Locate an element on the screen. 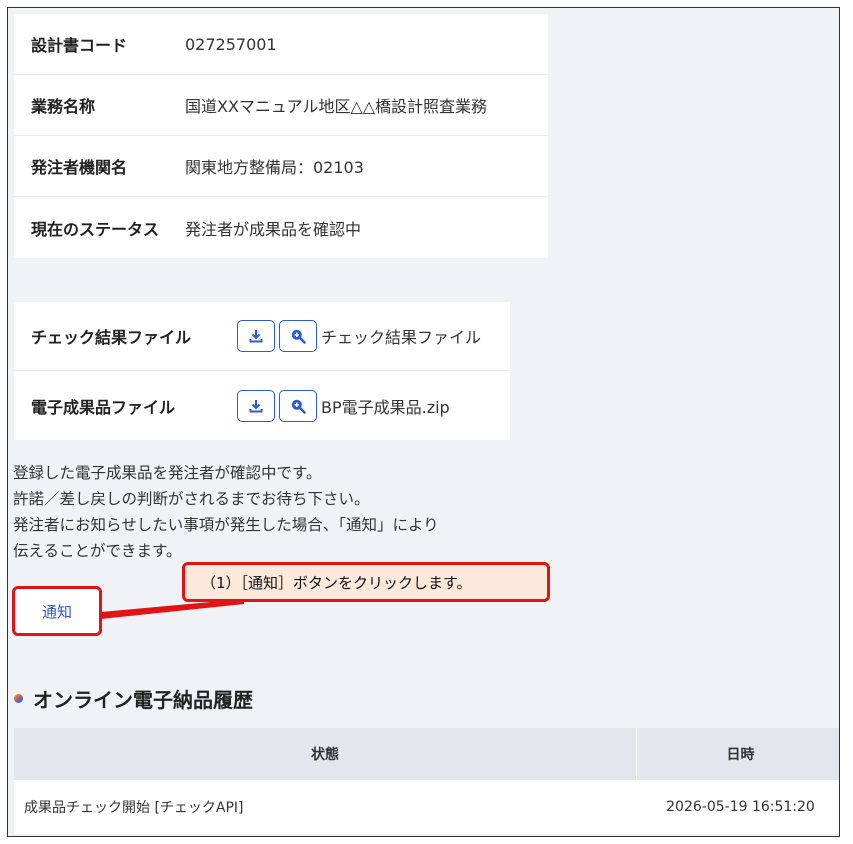 The height and width of the screenshot is (844, 853). file-row-deliverable: 電子成果品ファイル BP電子成果品.zip is located at coordinates (262, 405).